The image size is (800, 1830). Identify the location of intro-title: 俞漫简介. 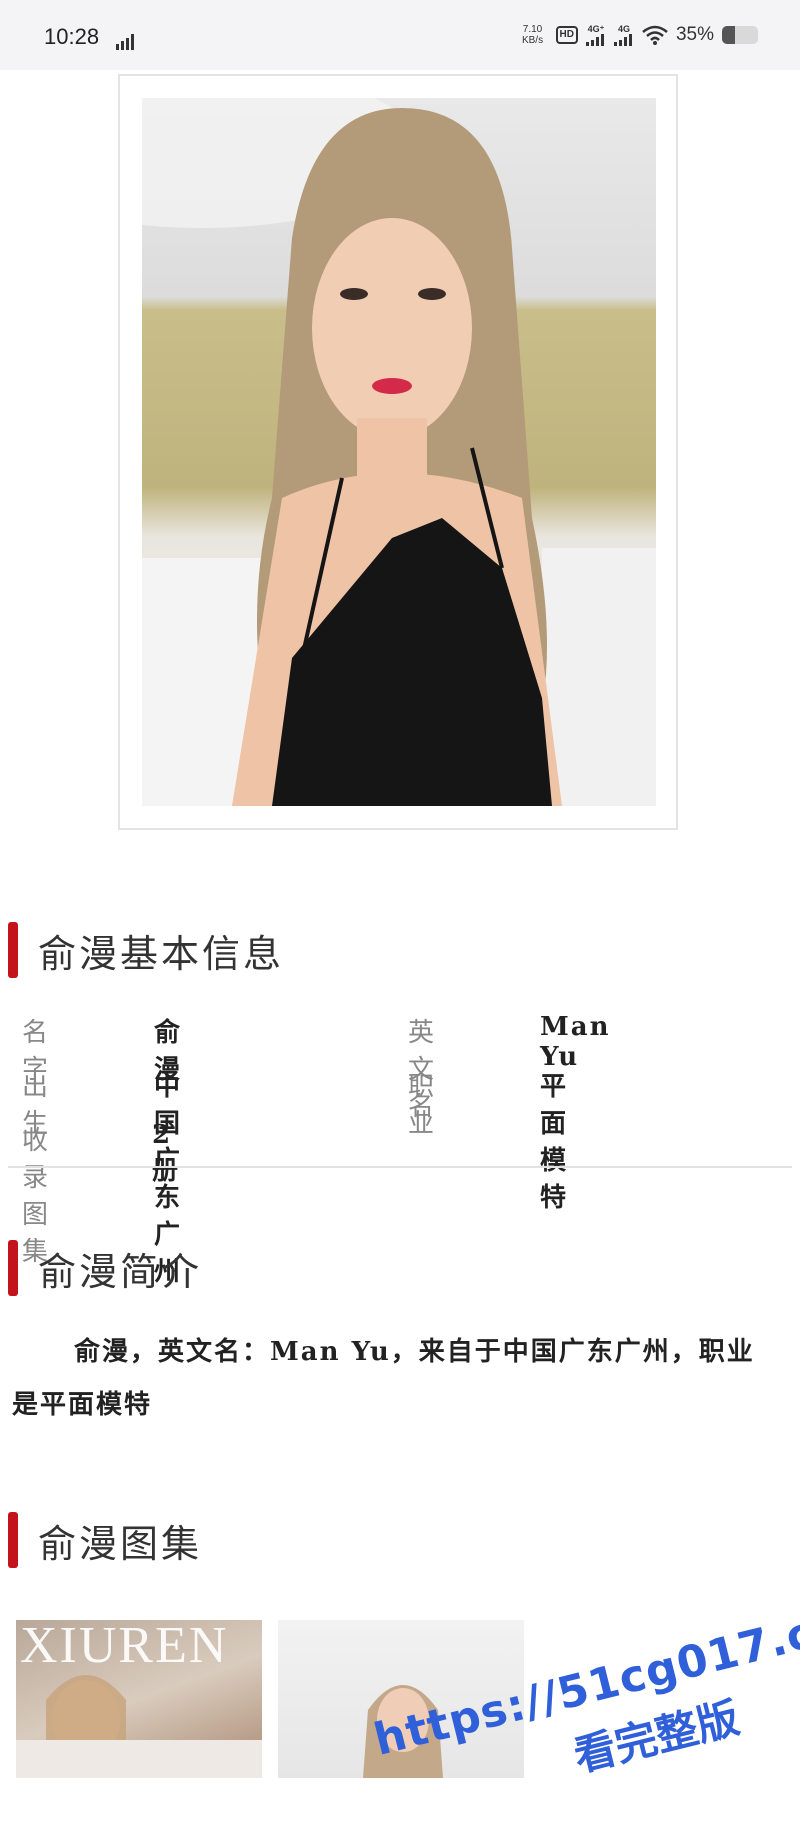
(120, 1271).